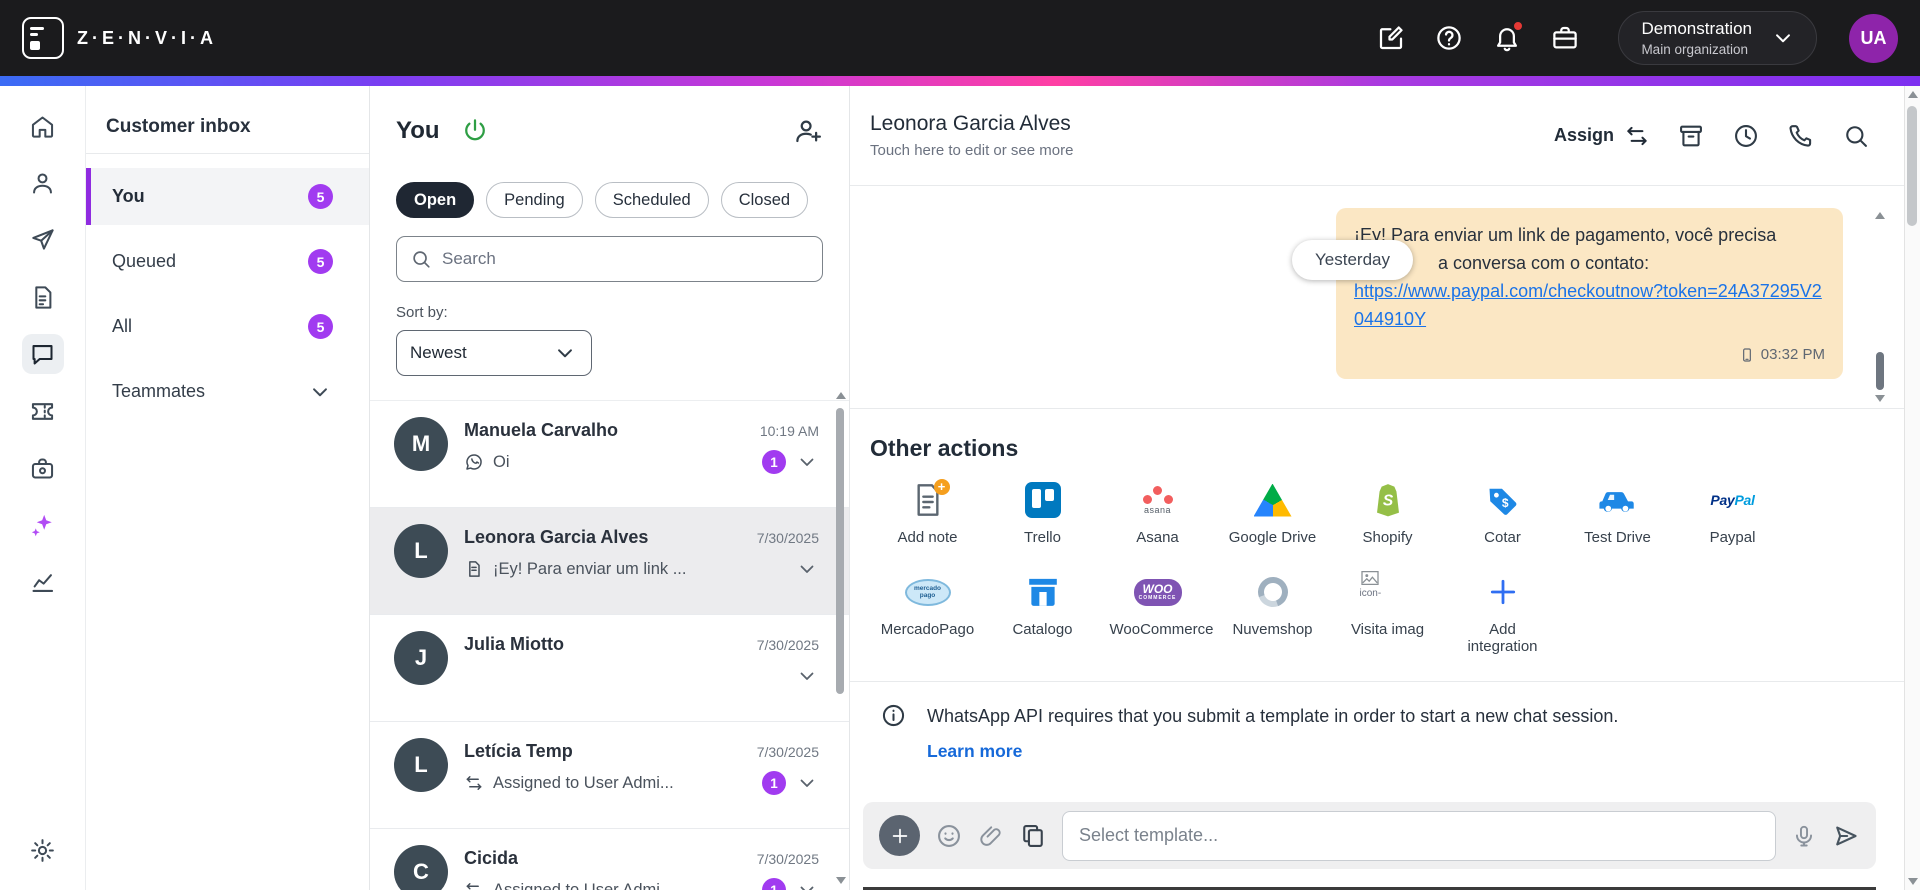 This screenshot has height=890, width=1920. Describe the element at coordinates (227, 196) in the screenshot. I see `sidebar-item-you: You 5` at that location.